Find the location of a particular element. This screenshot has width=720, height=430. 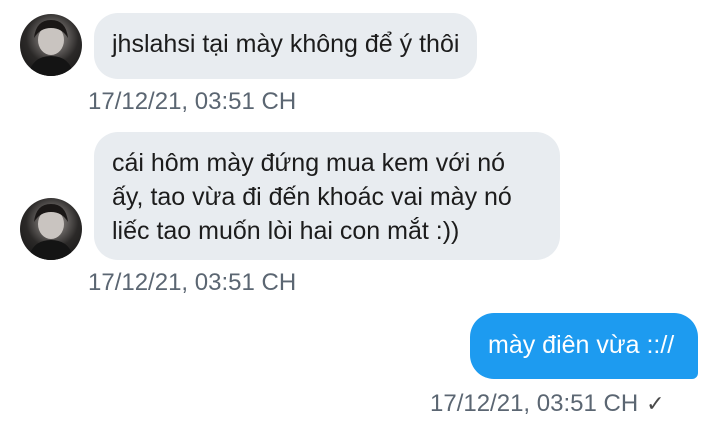

message-timestamp-outgoing: 17/12/21, 03:51 CH ✓ is located at coordinates (547, 404).